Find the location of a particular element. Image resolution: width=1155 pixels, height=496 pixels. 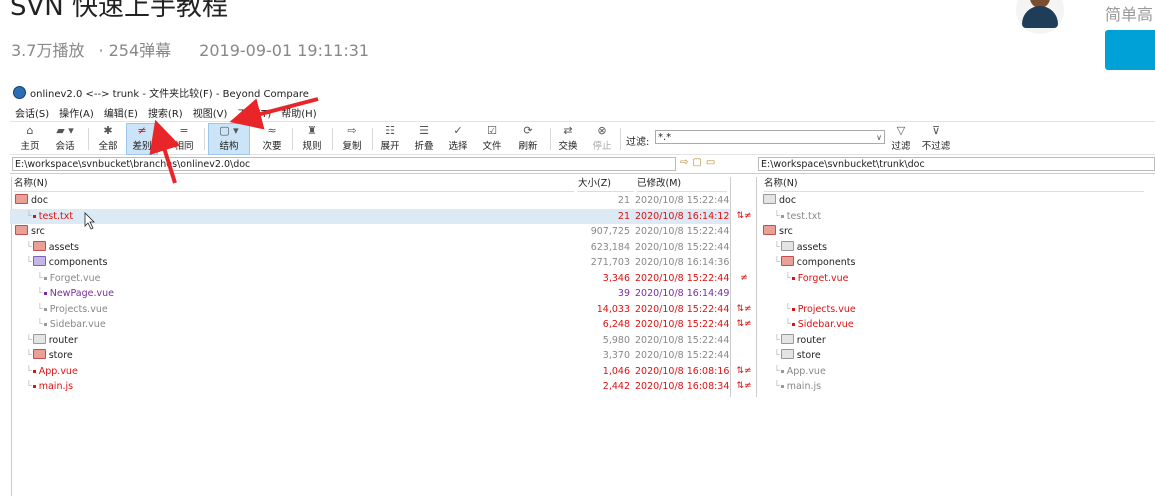

collapse-button: ☰ 折叠 is located at coordinates (424, 139).